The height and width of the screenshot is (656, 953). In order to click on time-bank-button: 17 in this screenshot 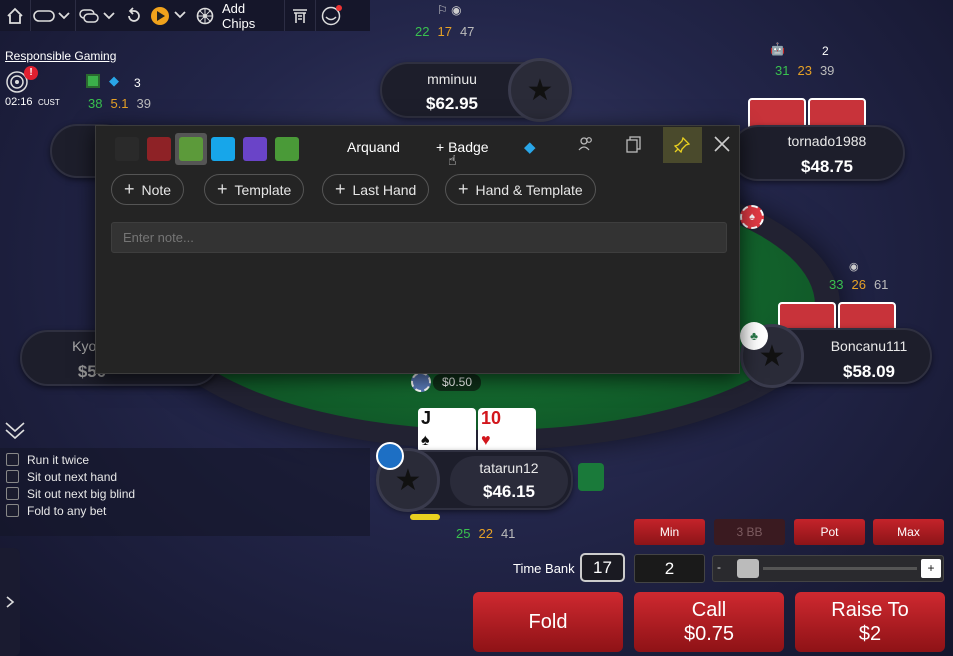, I will do `click(602, 567)`.